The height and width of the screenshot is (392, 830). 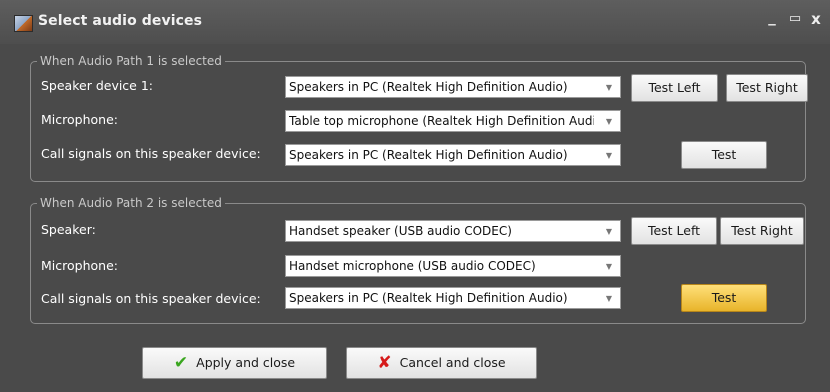 What do you see at coordinates (674, 231) in the screenshot?
I see `test-left-button-2: Test Left` at bounding box center [674, 231].